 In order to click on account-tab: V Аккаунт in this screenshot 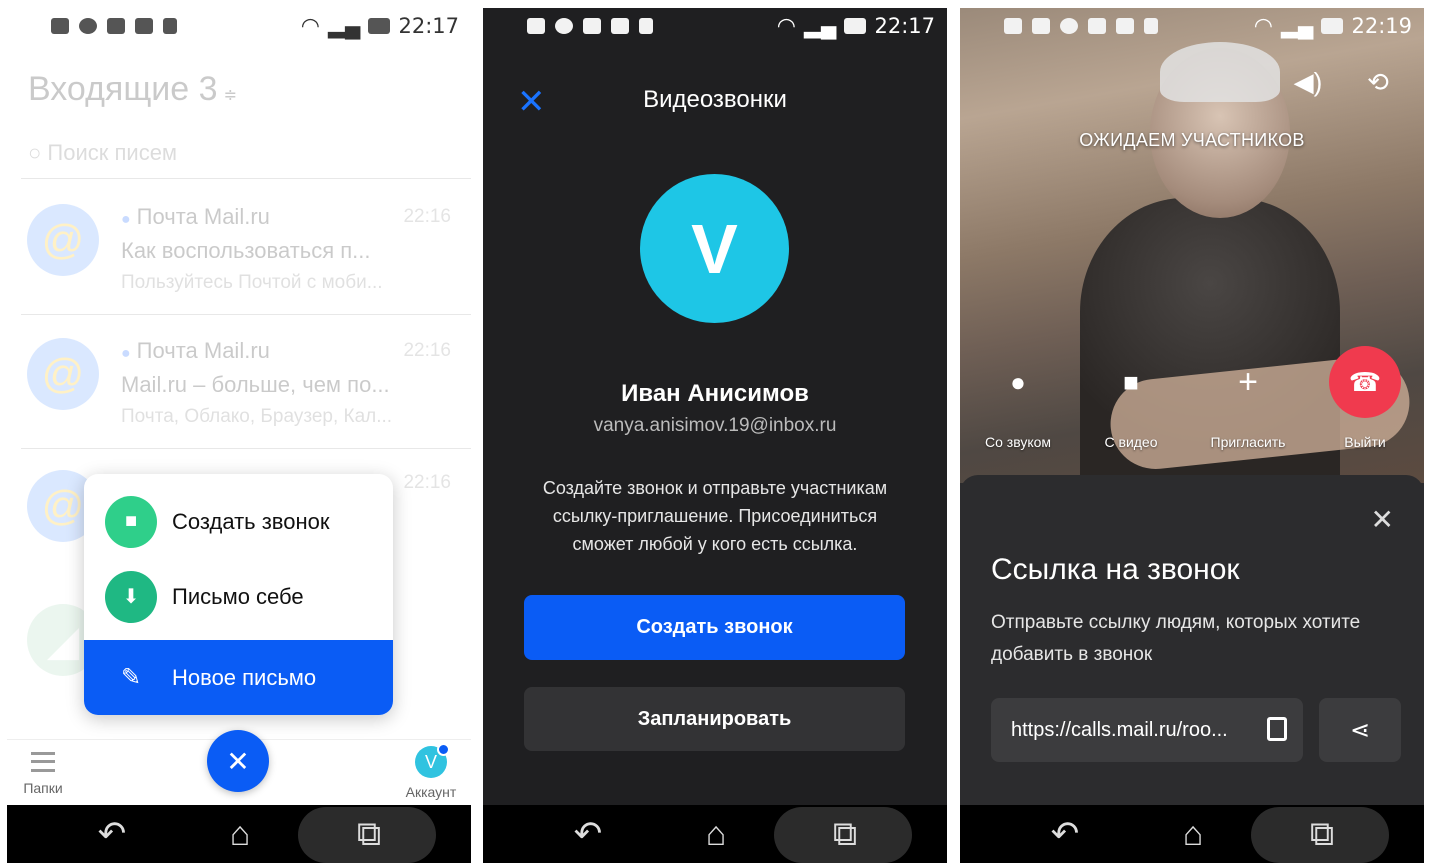, I will do `click(431, 771)`.